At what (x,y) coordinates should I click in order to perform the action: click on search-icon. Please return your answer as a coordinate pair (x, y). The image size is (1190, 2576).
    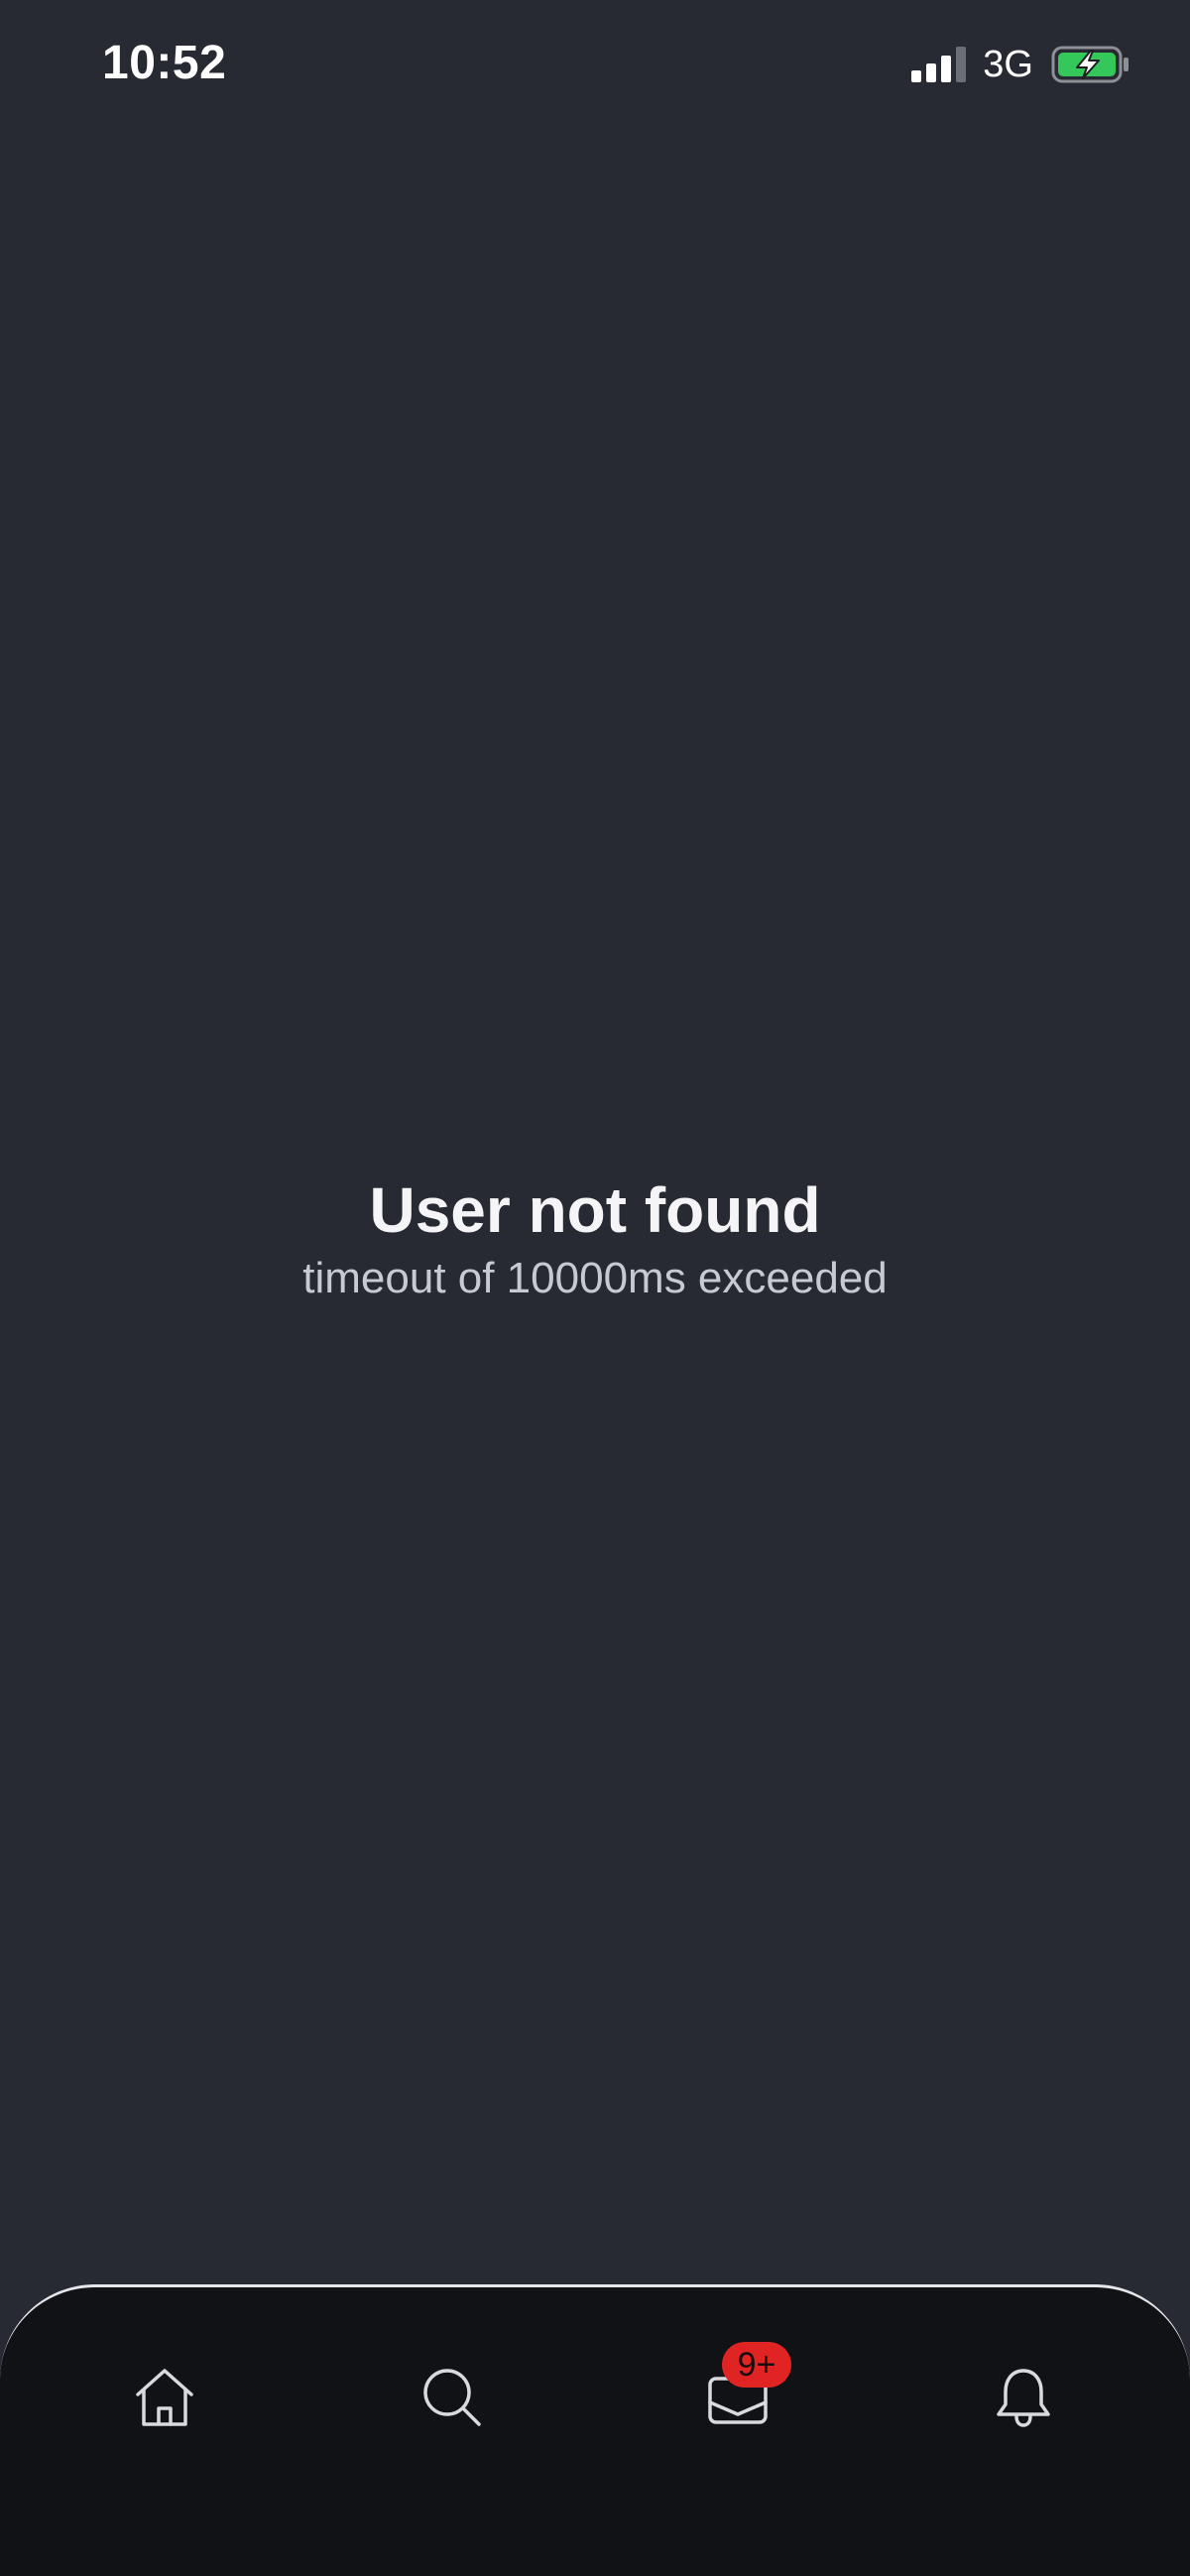
    Looking at the image, I should click on (452, 2397).